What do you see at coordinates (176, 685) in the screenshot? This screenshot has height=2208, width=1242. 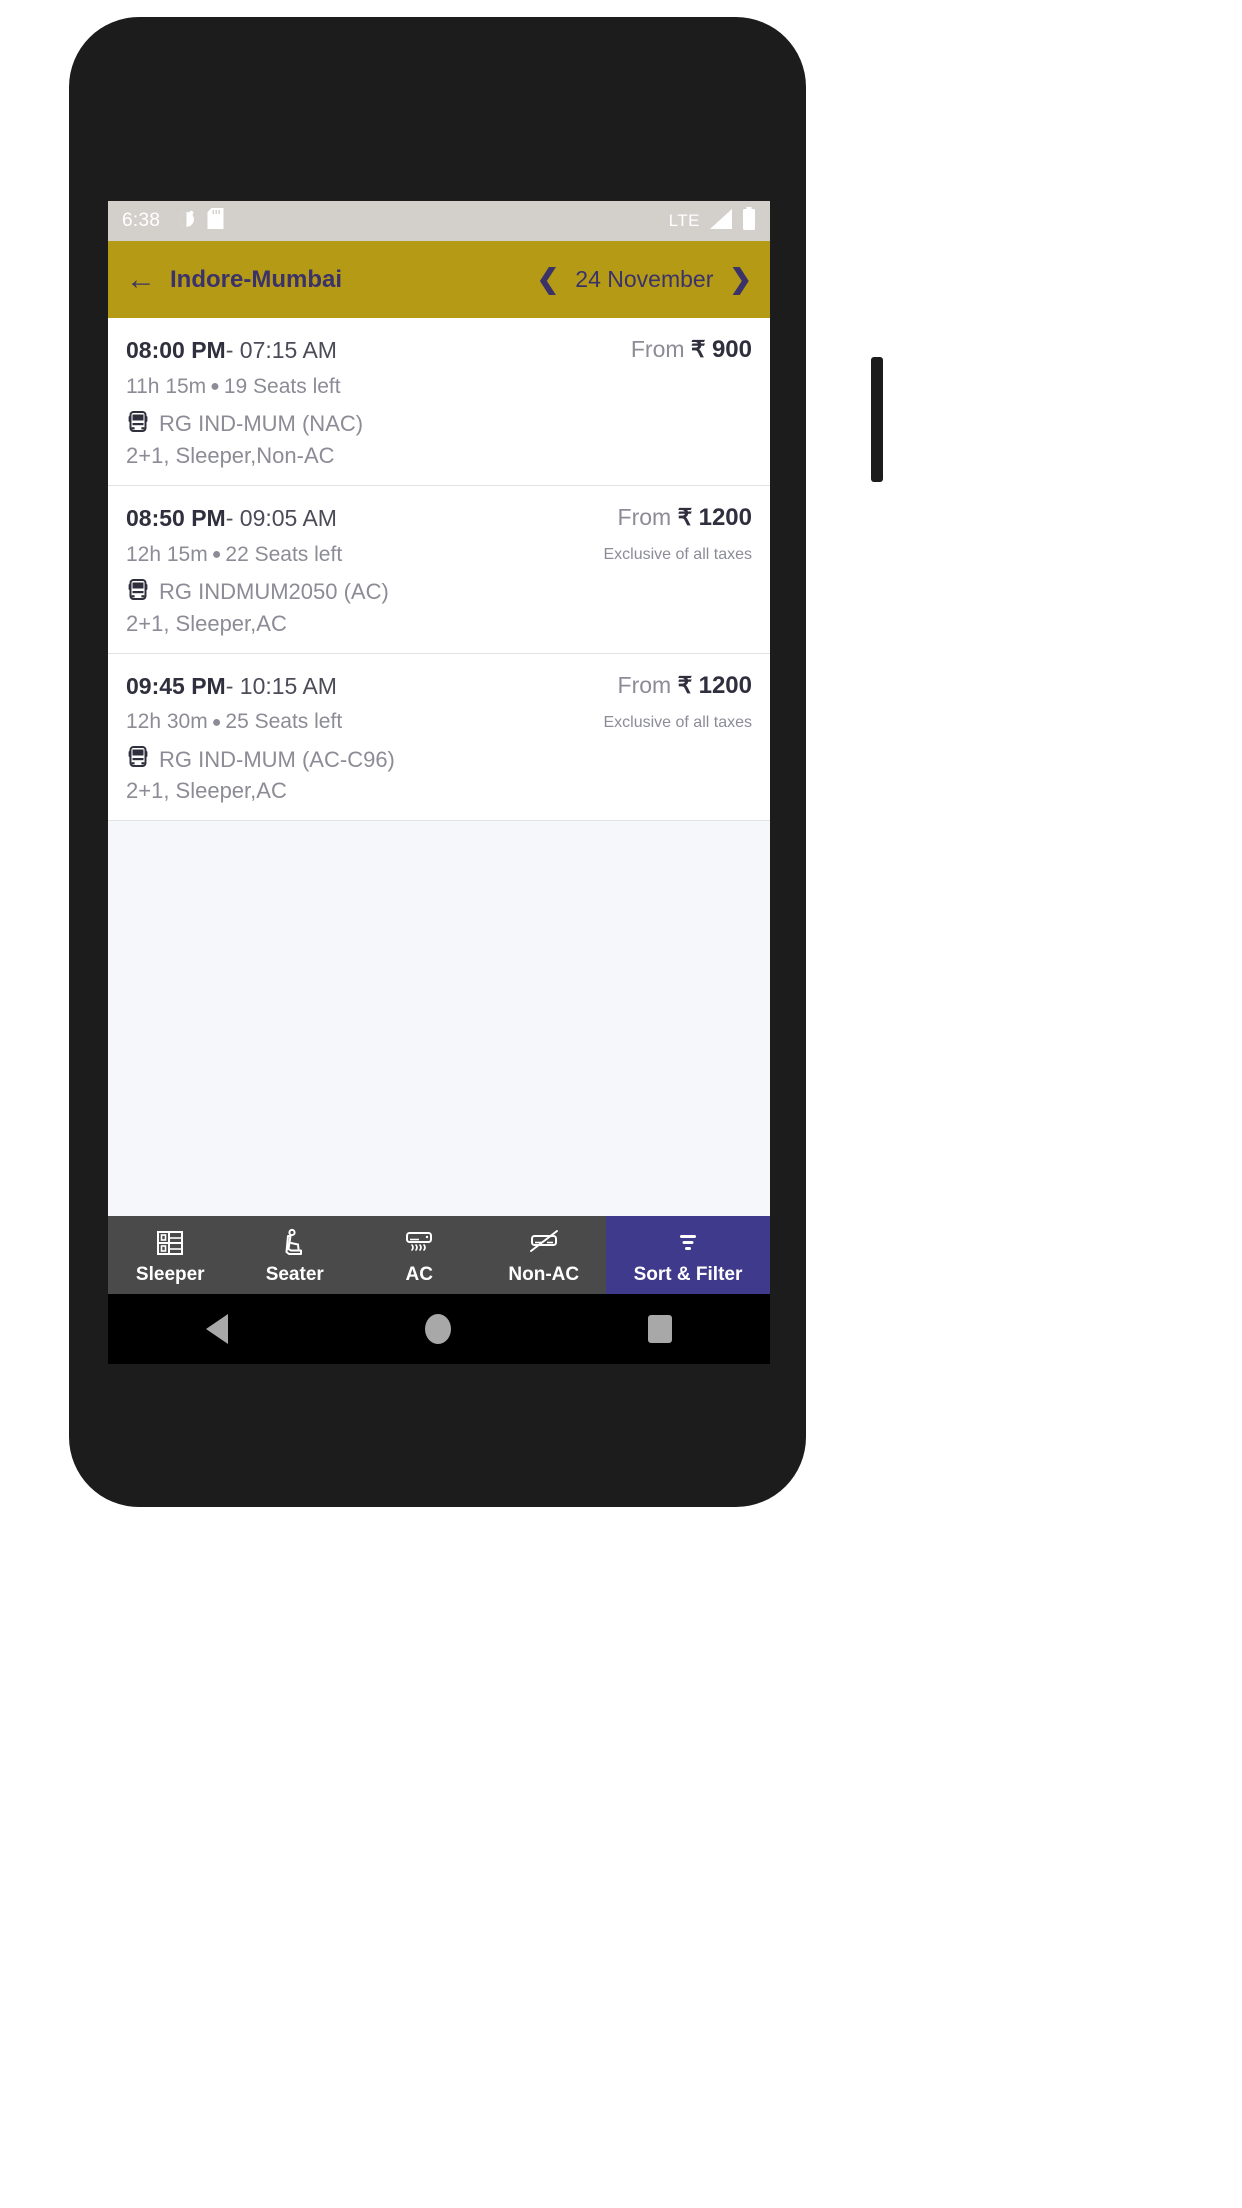 I see `departure-time: 09:45 PM` at bounding box center [176, 685].